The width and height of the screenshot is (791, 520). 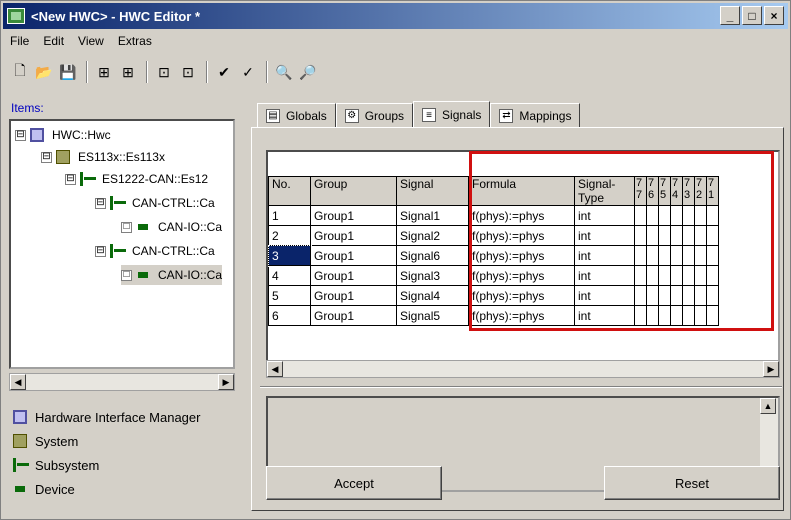 I want to click on add-subsystem-icon: ⊞, so click(x=128, y=72).